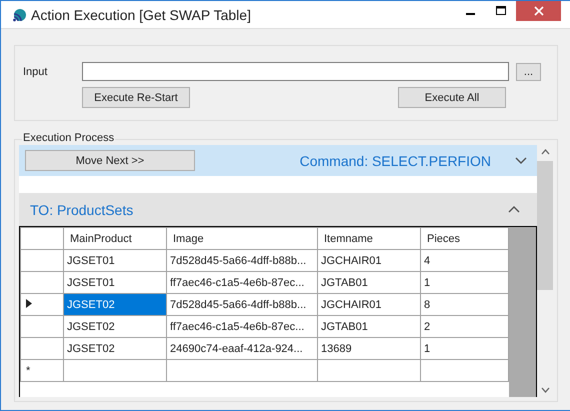 This screenshot has width=570, height=411. What do you see at coordinates (115, 261) in the screenshot?
I see `table-cell: JGSET01` at bounding box center [115, 261].